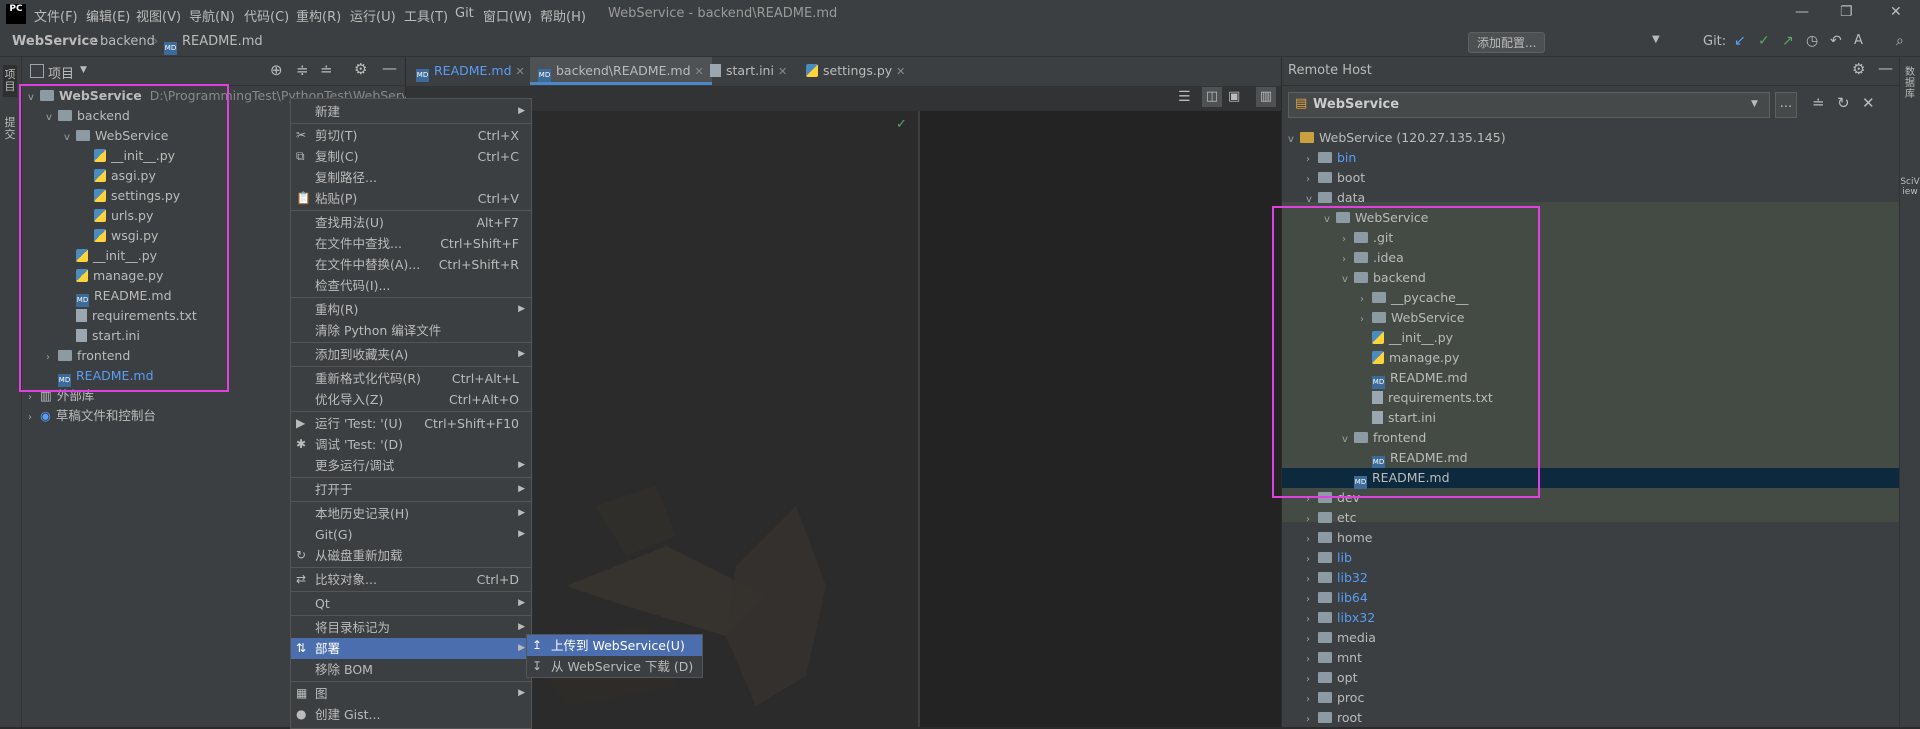  Describe the element at coordinates (1335, 178) in the screenshot. I see `remote-tree-item: › boot` at that location.